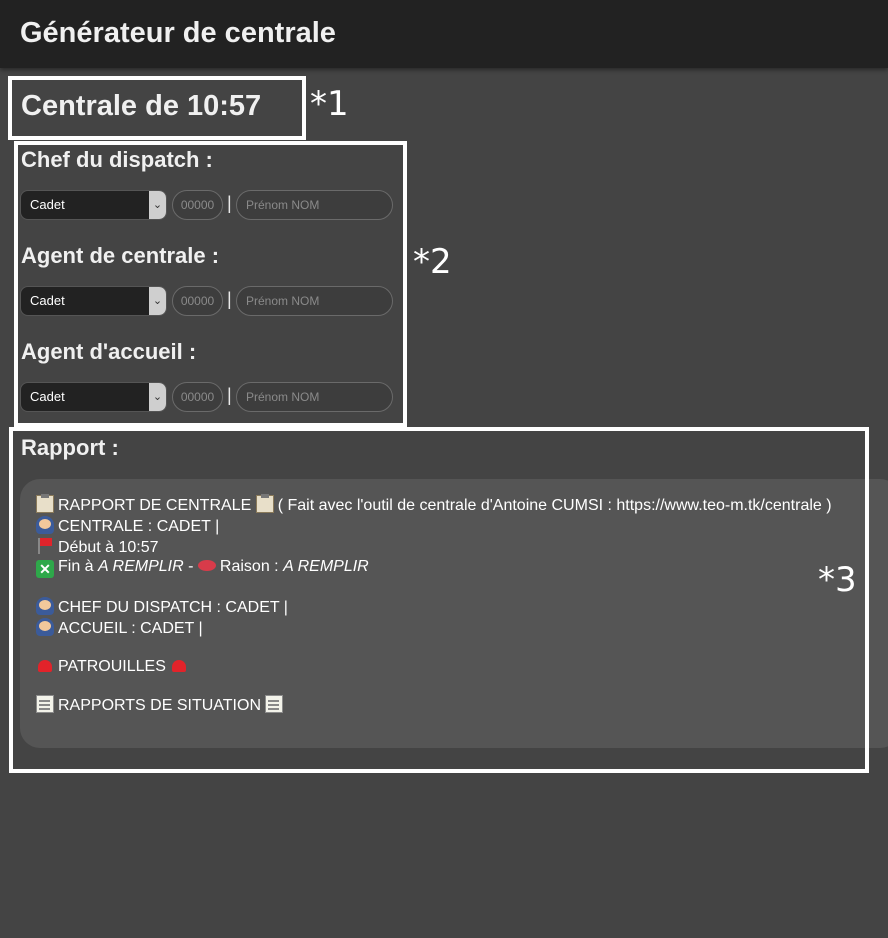 This screenshot has width=888, height=938. Describe the element at coordinates (120, 255) in the screenshot. I see `role-title-agent-centrale: Agent de centrale :` at that location.